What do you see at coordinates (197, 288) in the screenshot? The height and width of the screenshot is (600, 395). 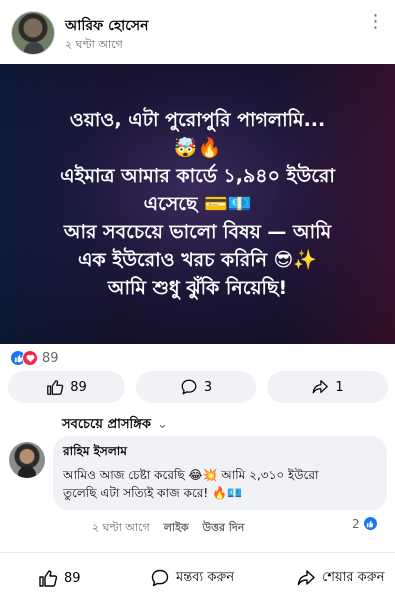 I see `banner-line: আমি শুধু ঝুঁকি নিয়েছি!` at bounding box center [197, 288].